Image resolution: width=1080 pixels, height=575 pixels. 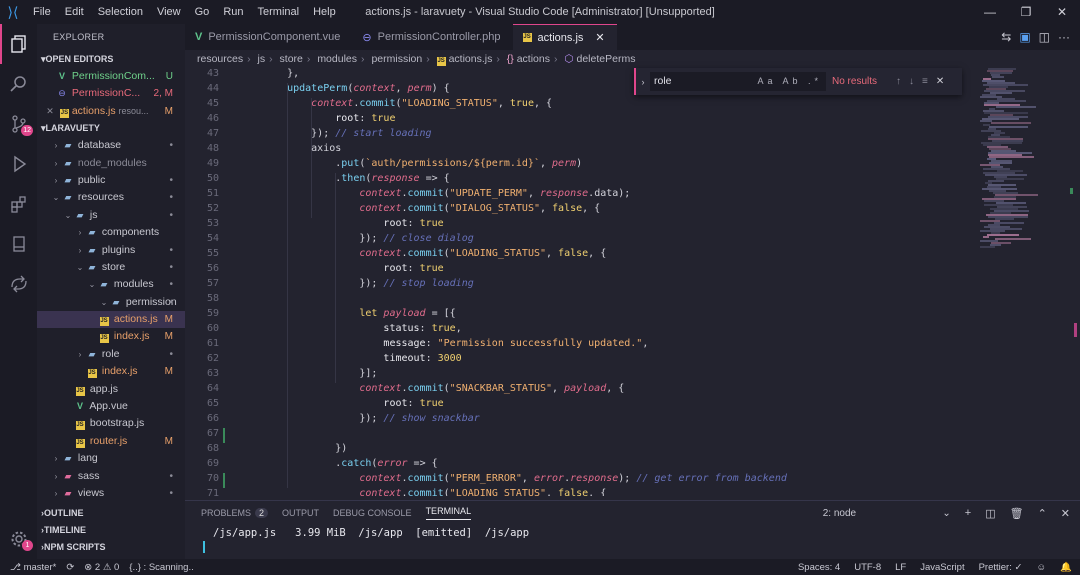 What do you see at coordinates (990, 12) in the screenshot?
I see `minimize-icon: —` at bounding box center [990, 12].